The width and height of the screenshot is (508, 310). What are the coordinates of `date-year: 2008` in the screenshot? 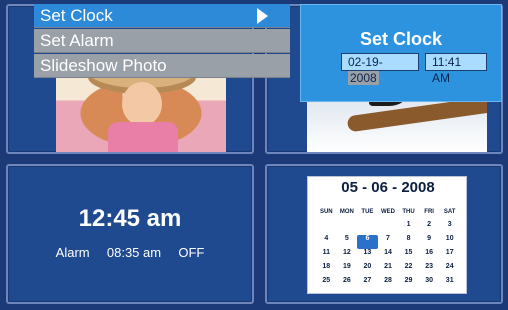 It's located at (363, 78).